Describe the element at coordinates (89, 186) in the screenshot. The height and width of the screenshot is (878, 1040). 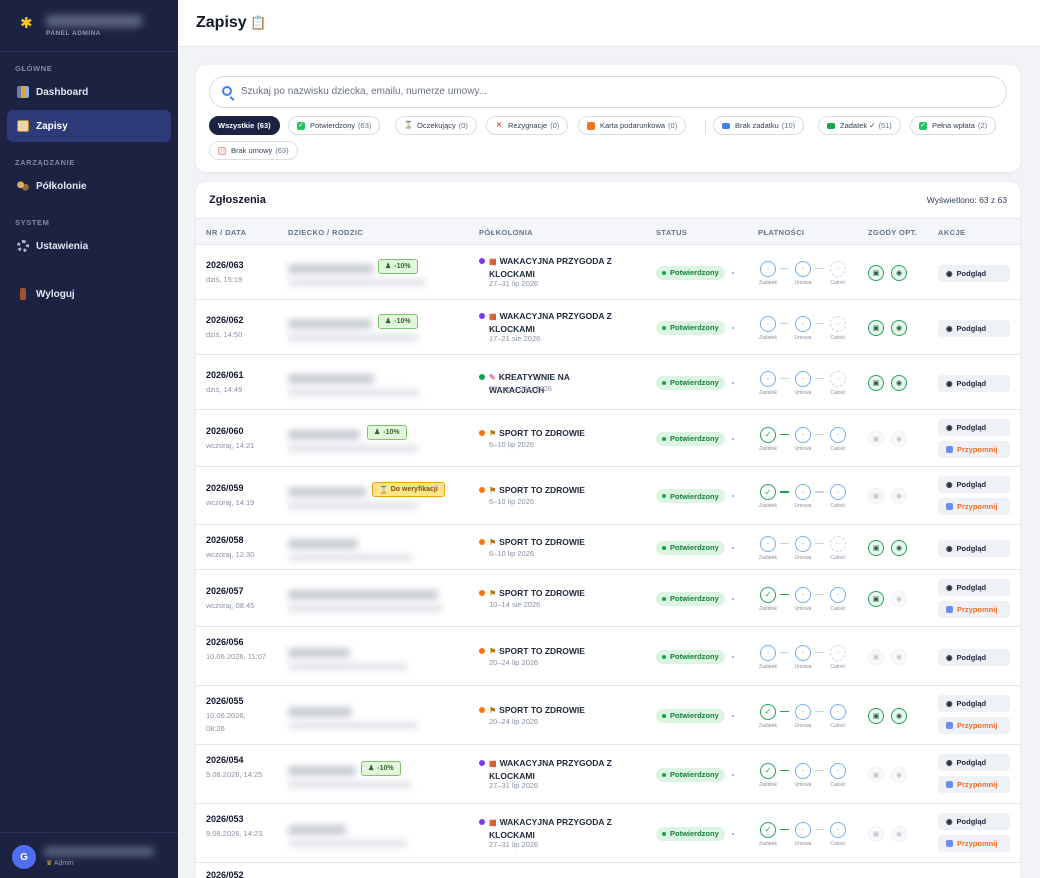
I see `sidebar-item-polkolonie: Półkolonie` at that location.